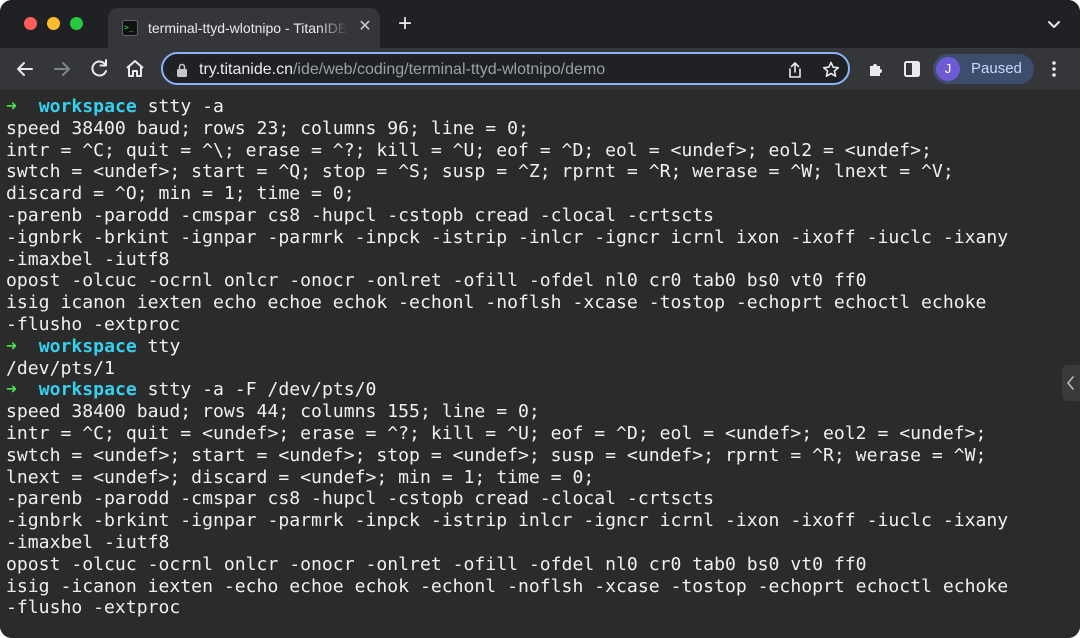 Image resolution: width=1080 pixels, height=638 pixels. I want to click on terminal-prompt-line: ➜ workspace stty -a, so click(507, 107).